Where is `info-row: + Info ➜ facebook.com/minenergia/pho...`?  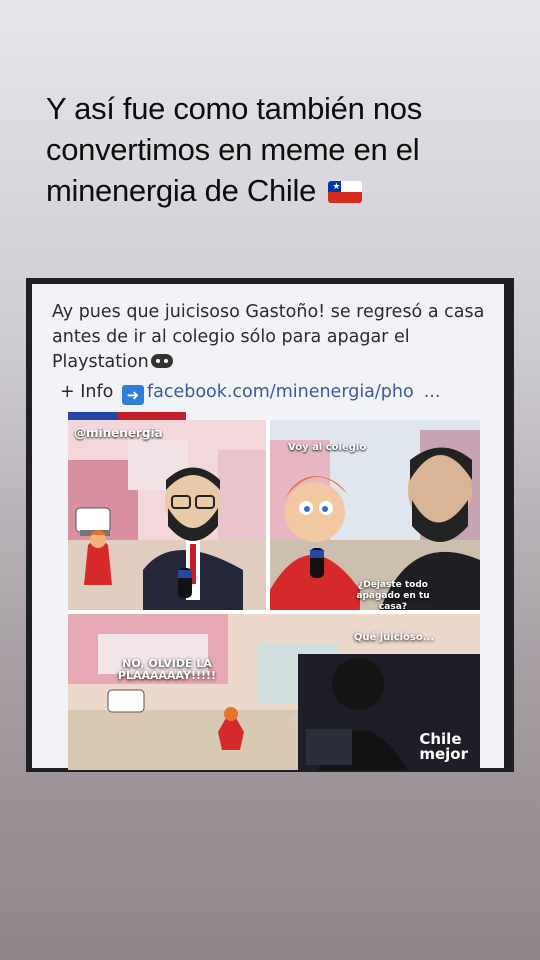
info-row: + Info ➜ facebook.com/minenergia/pho... is located at coordinates (250, 393).